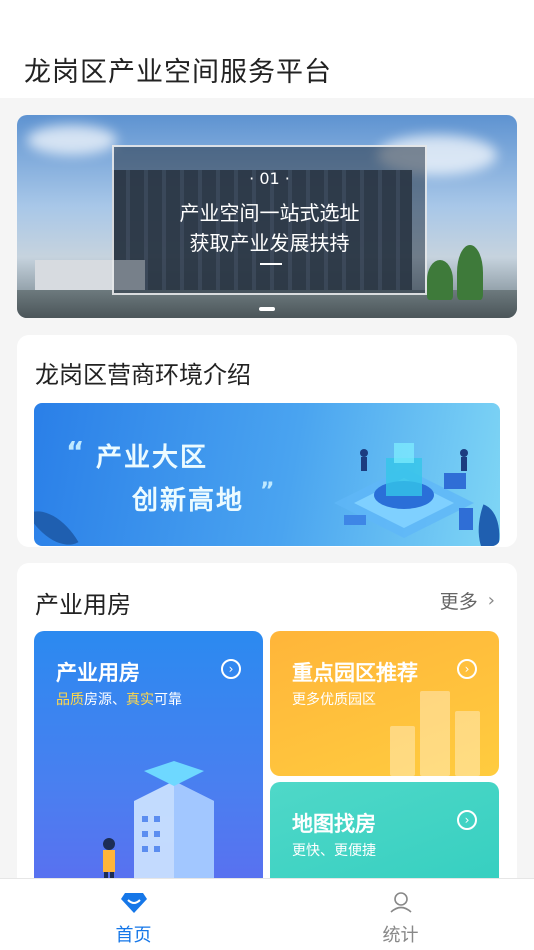 The image size is (534, 950). I want to click on intro-heading: 龙岗区营商环境介绍, so click(143, 375).